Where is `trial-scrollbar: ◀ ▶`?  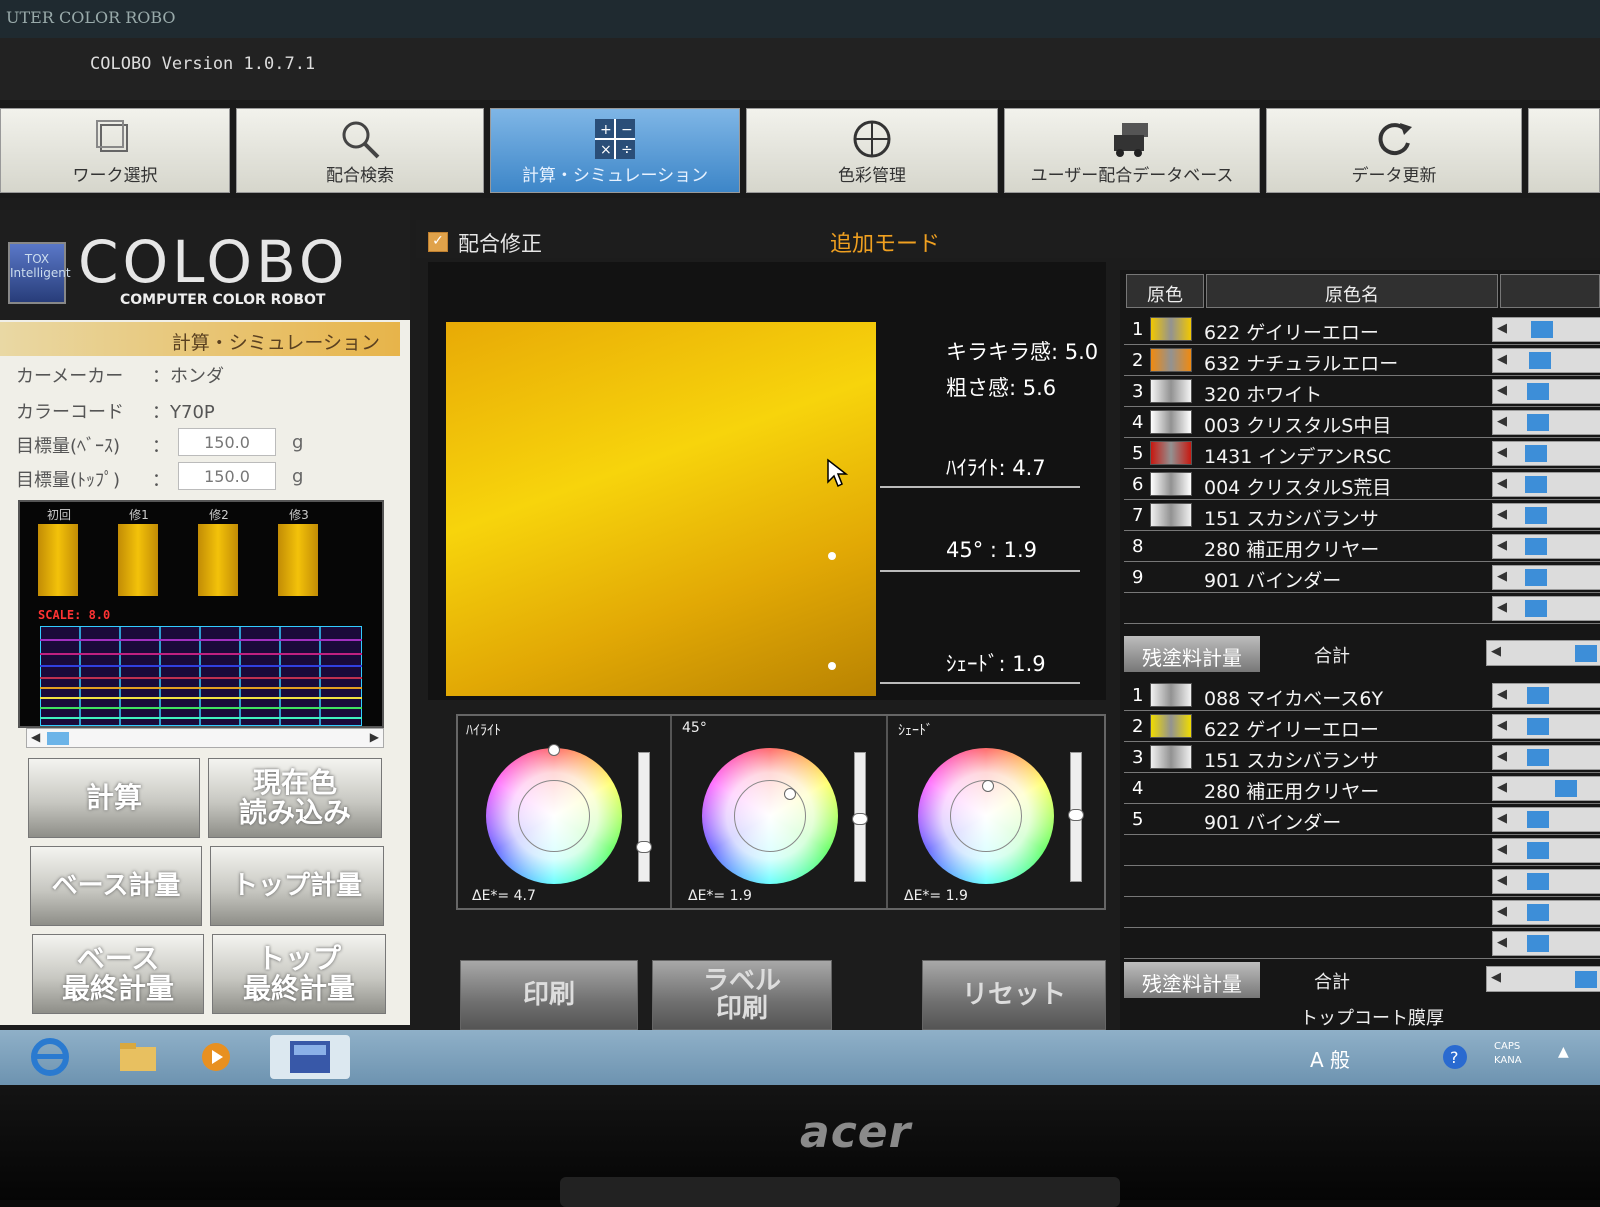
trial-scrollbar: ◀ ▶ is located at coordinates (205, 738).